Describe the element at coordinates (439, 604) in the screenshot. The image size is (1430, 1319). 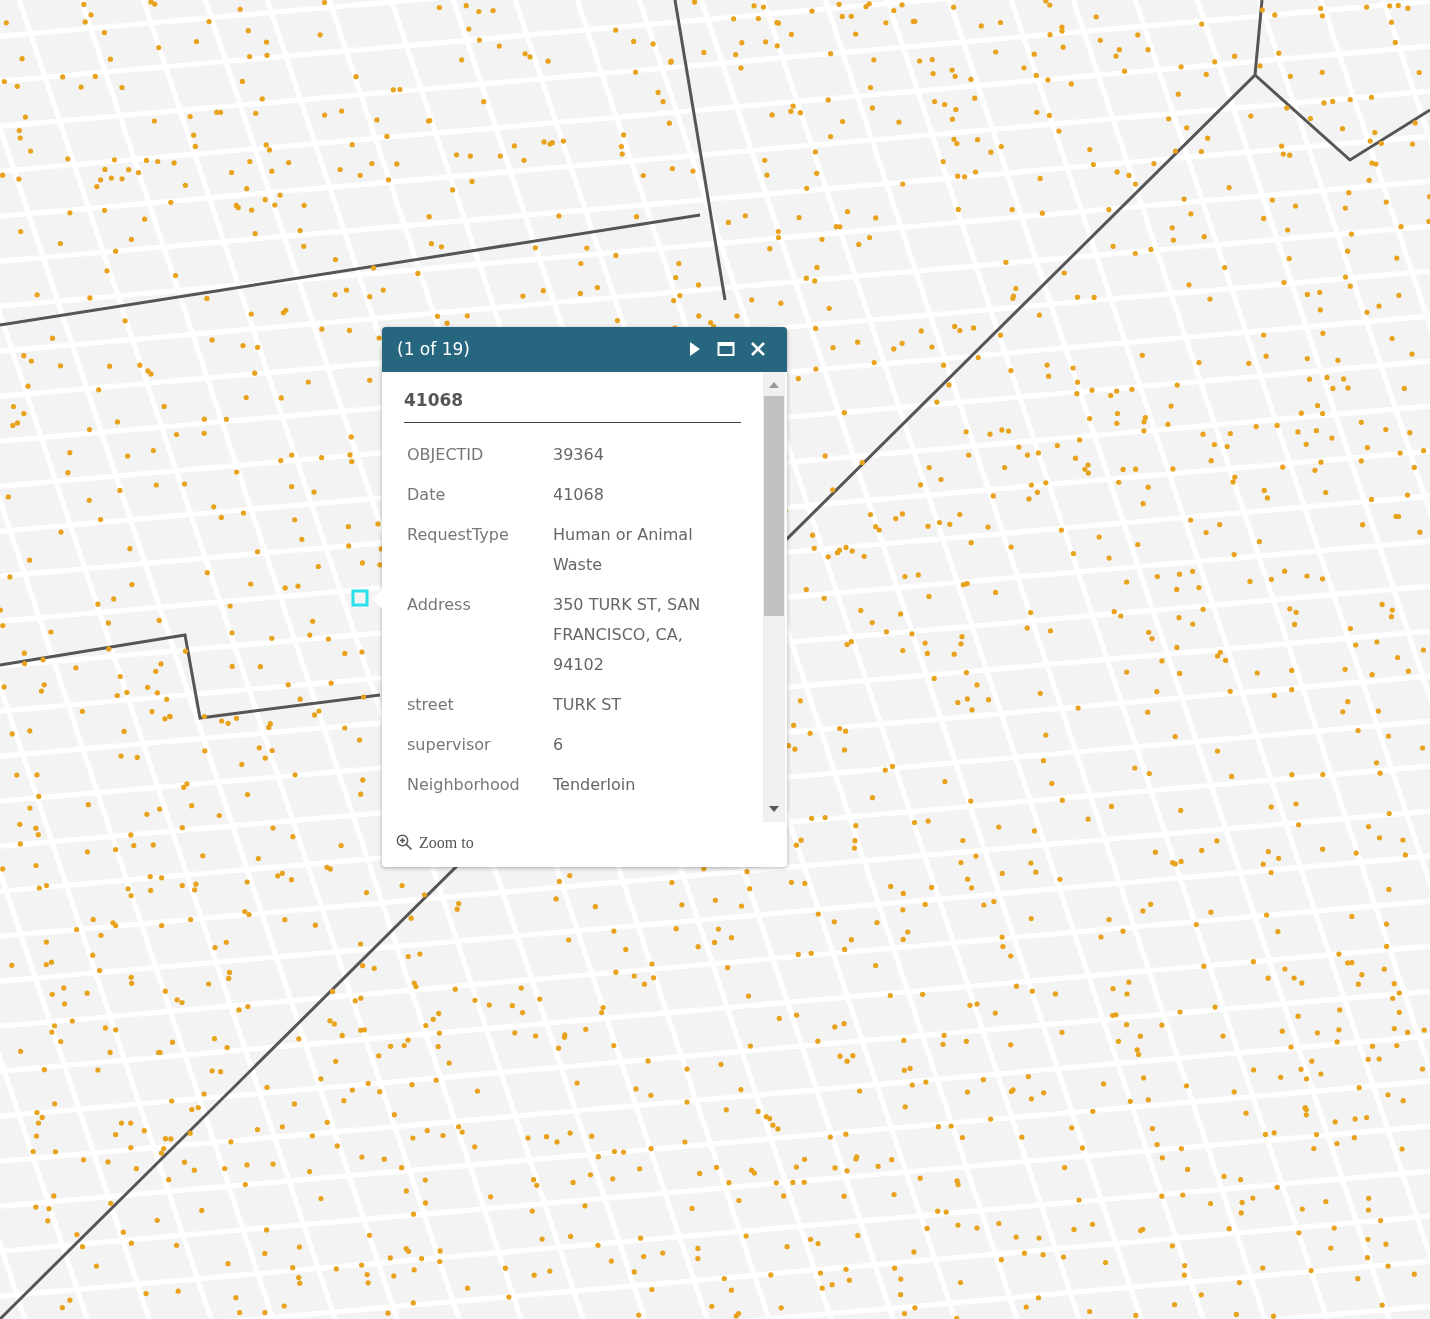
I see `field-label: Address` at that location.